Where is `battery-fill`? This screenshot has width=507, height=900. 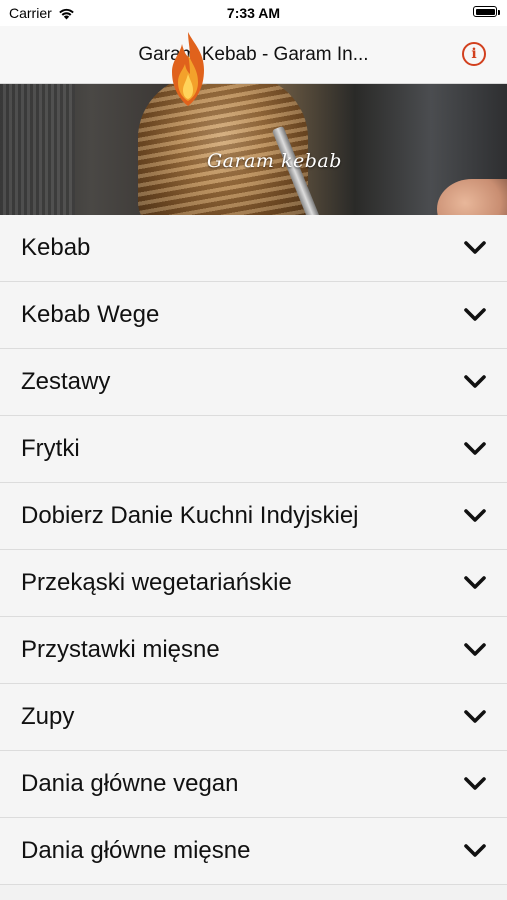 battery-fill is located at coordinates (485, 11).